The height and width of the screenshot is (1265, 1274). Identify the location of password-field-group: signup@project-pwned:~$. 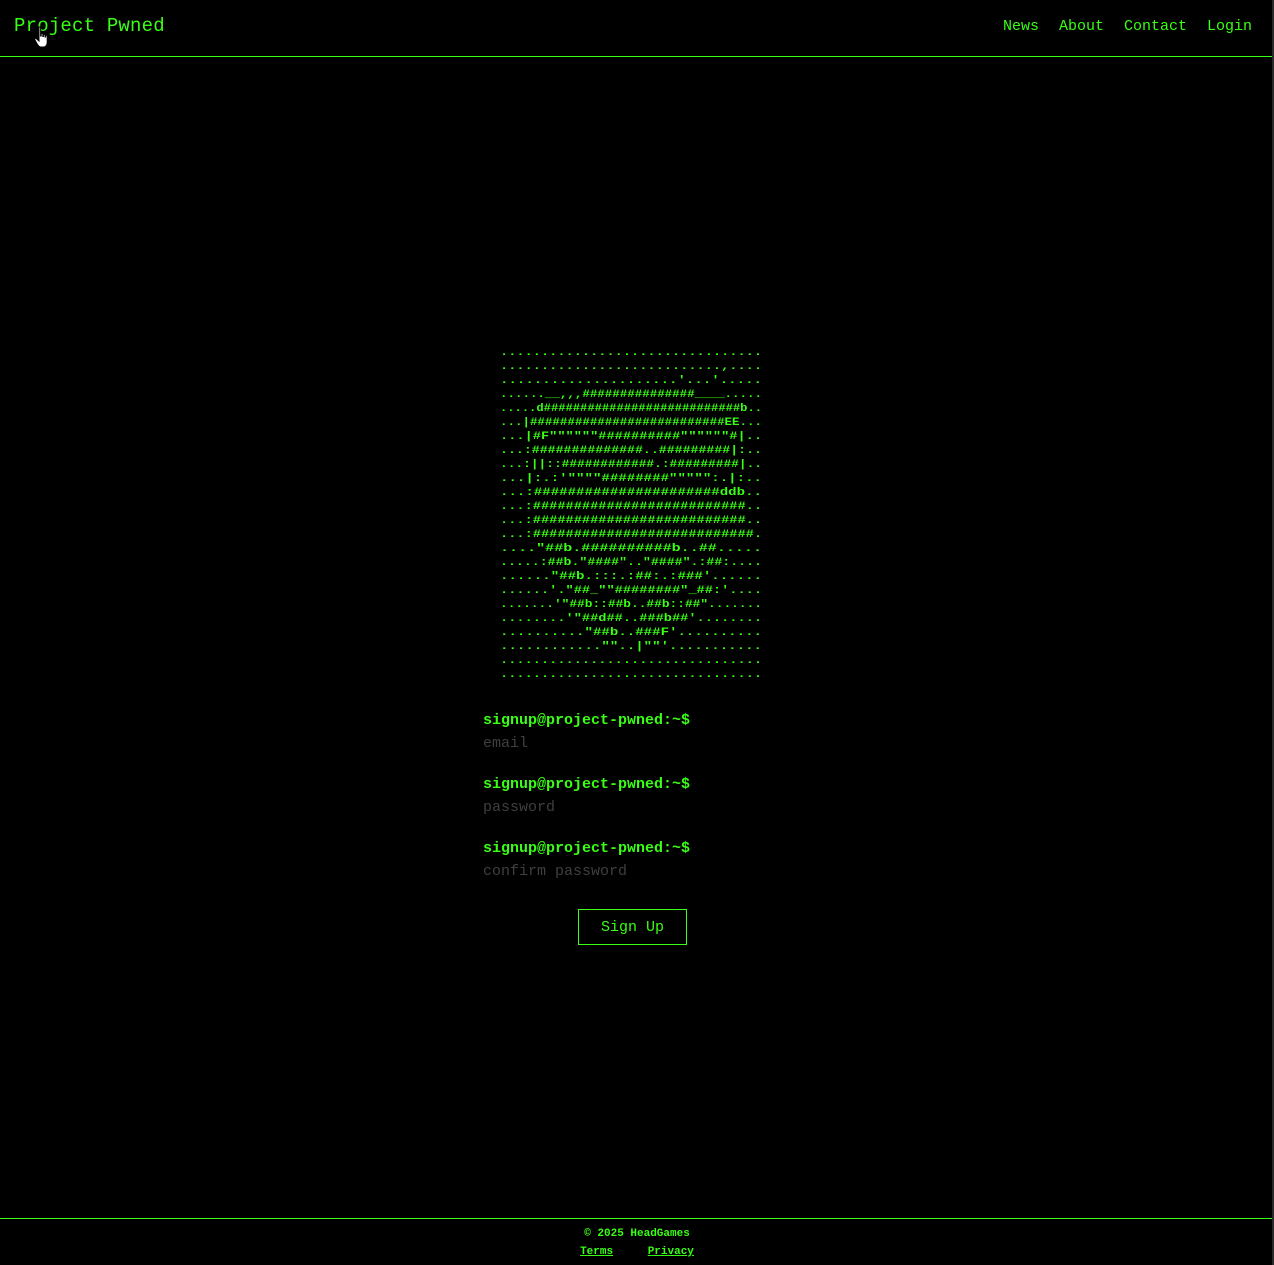
(633, 797).